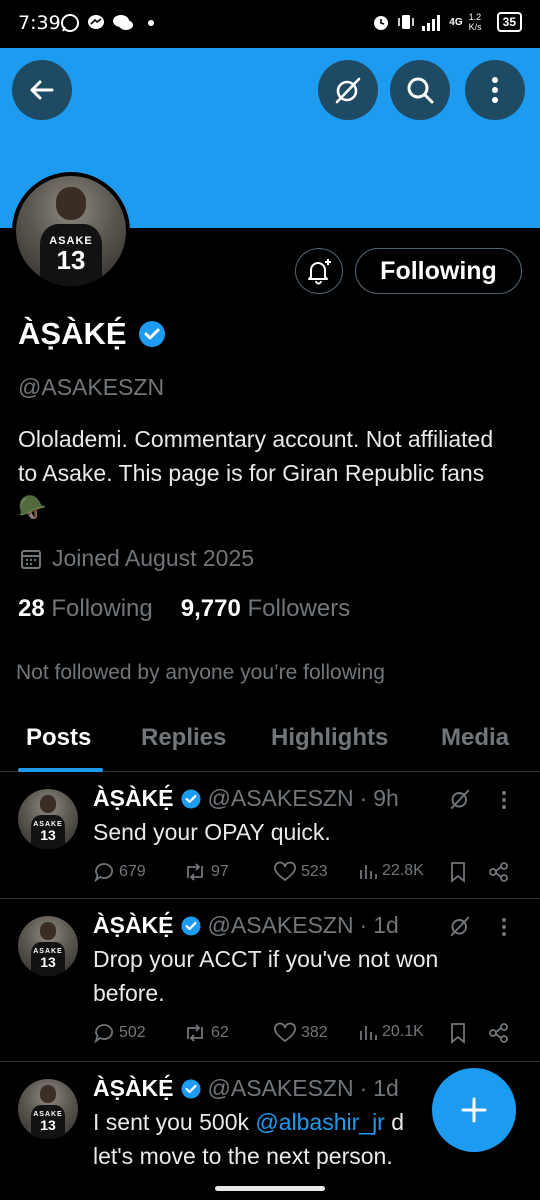  What do you see at coordinates (438, 271) in the screenshot?
I see `following-button: Following` at bounding box center [438, 271].